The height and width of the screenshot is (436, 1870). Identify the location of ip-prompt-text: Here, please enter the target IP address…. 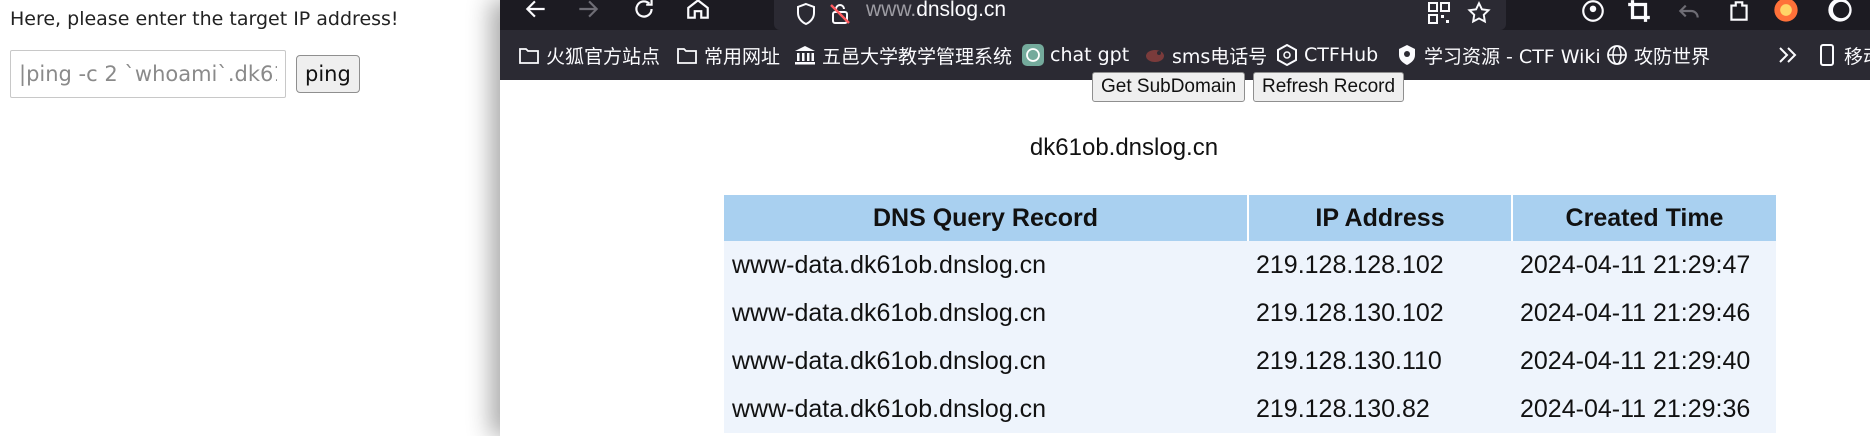
(204, 19).